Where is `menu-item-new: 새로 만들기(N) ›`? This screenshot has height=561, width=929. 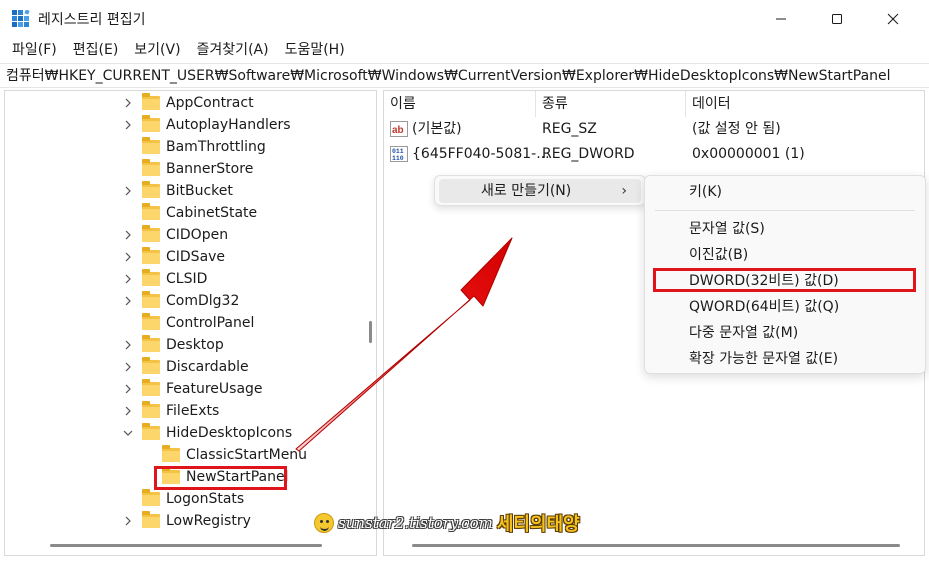 menu-item-new: 새로 만들기(N) › is located at coordinates (540, 191).